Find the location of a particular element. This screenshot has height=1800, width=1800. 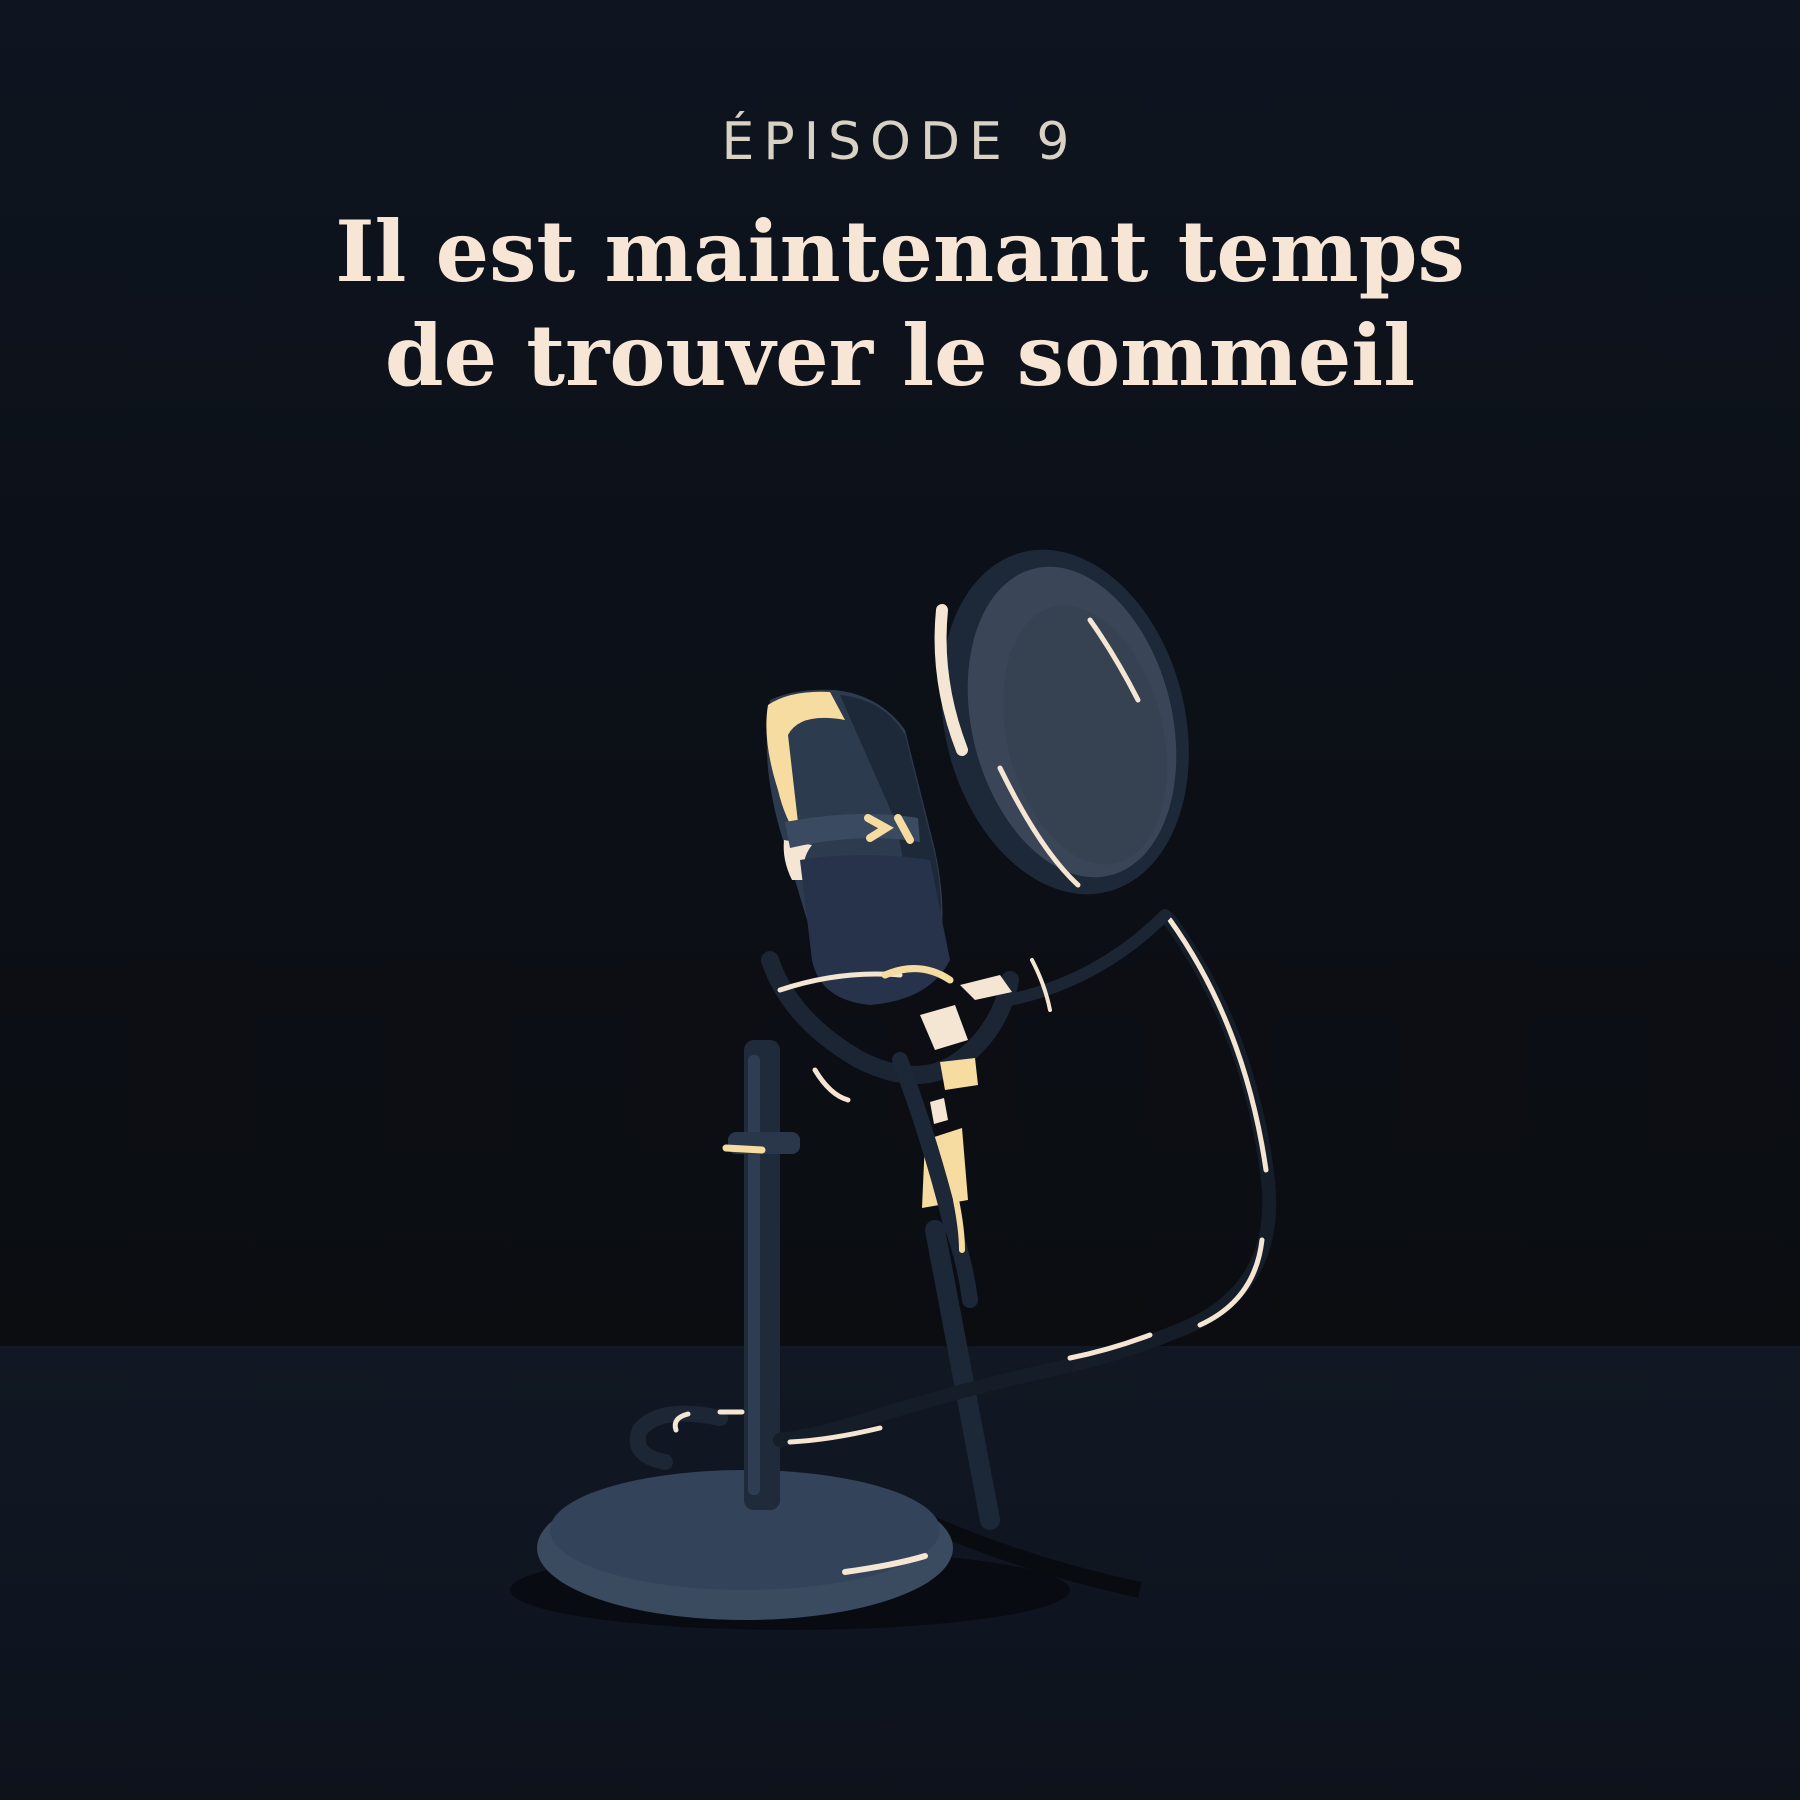

stand-clamp-highlight is located at coordinates (744, 1149).